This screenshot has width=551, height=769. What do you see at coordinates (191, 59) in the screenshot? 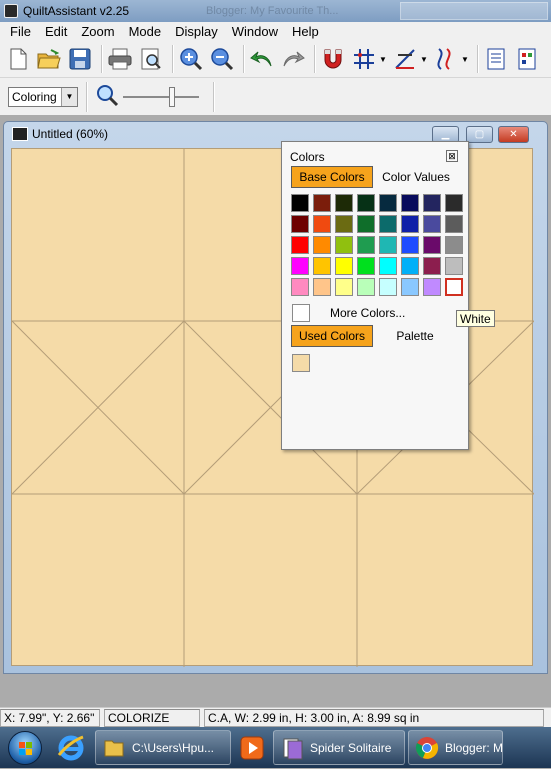
I see `zoom-in-icon` at bounding box center [191, 59].